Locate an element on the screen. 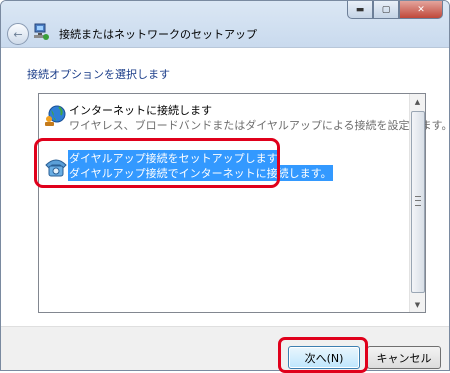 Image resolution: width=450 pixels, height=373 pixels. close-button: ✕ is located at coordinates (421, 10).